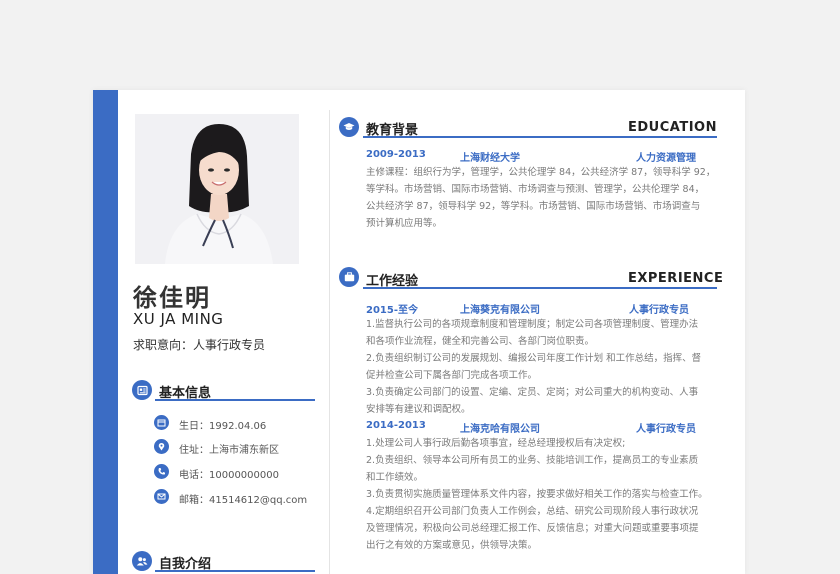 Image resolution: width=840 pixels, height=574 pixels. What do you see at coordinates (161, 496) in the screenshot?
I see `email-icon` at bounding box center [161, 496].